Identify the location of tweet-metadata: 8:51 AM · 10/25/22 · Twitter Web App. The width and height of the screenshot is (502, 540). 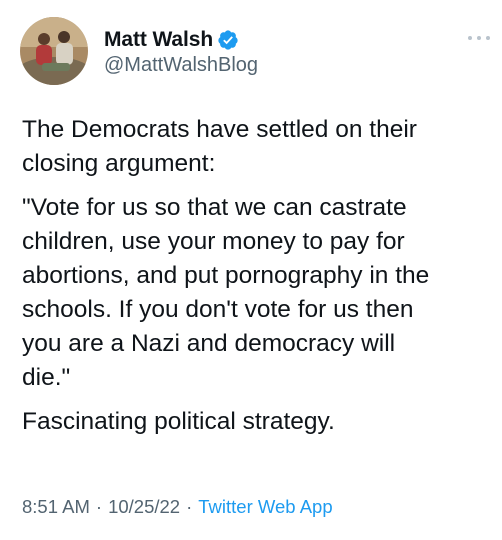
(177, 507).